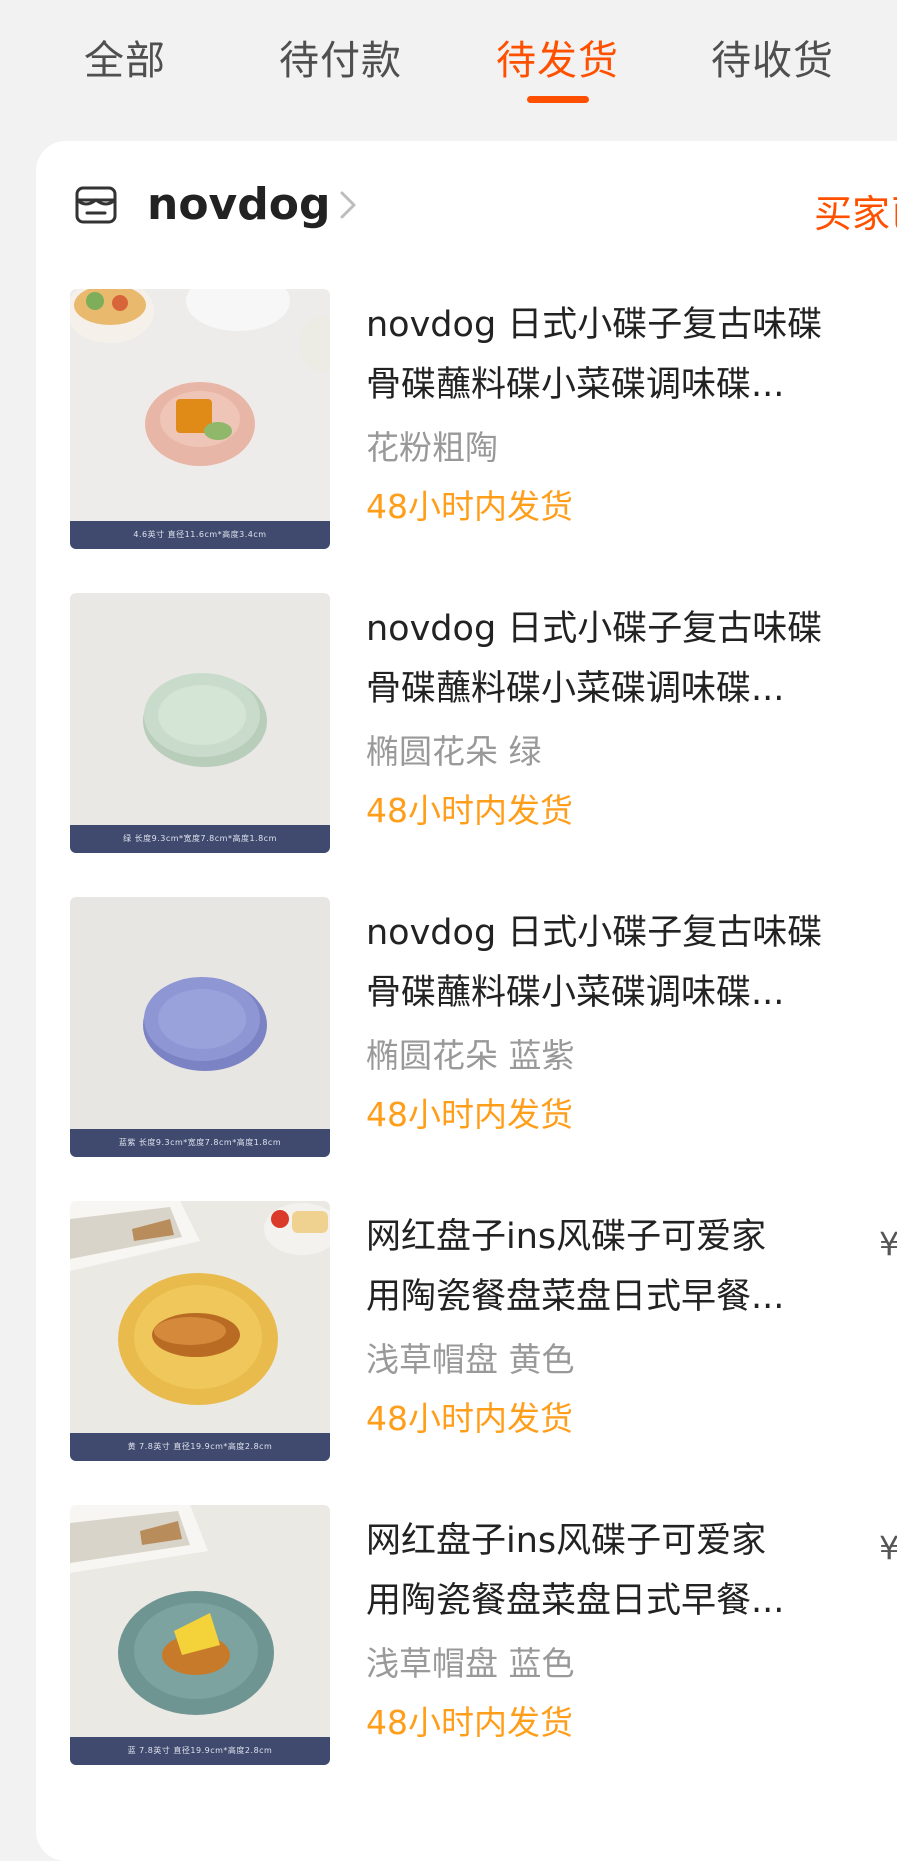 The height and width of the screenshot is (1861, 897). Describe the element at coordinates (200, 1331) in the screenshot. I see `product-thumbnail: 黄 7.8英寸 直径19.9cm*高度2.8cm` at that location.